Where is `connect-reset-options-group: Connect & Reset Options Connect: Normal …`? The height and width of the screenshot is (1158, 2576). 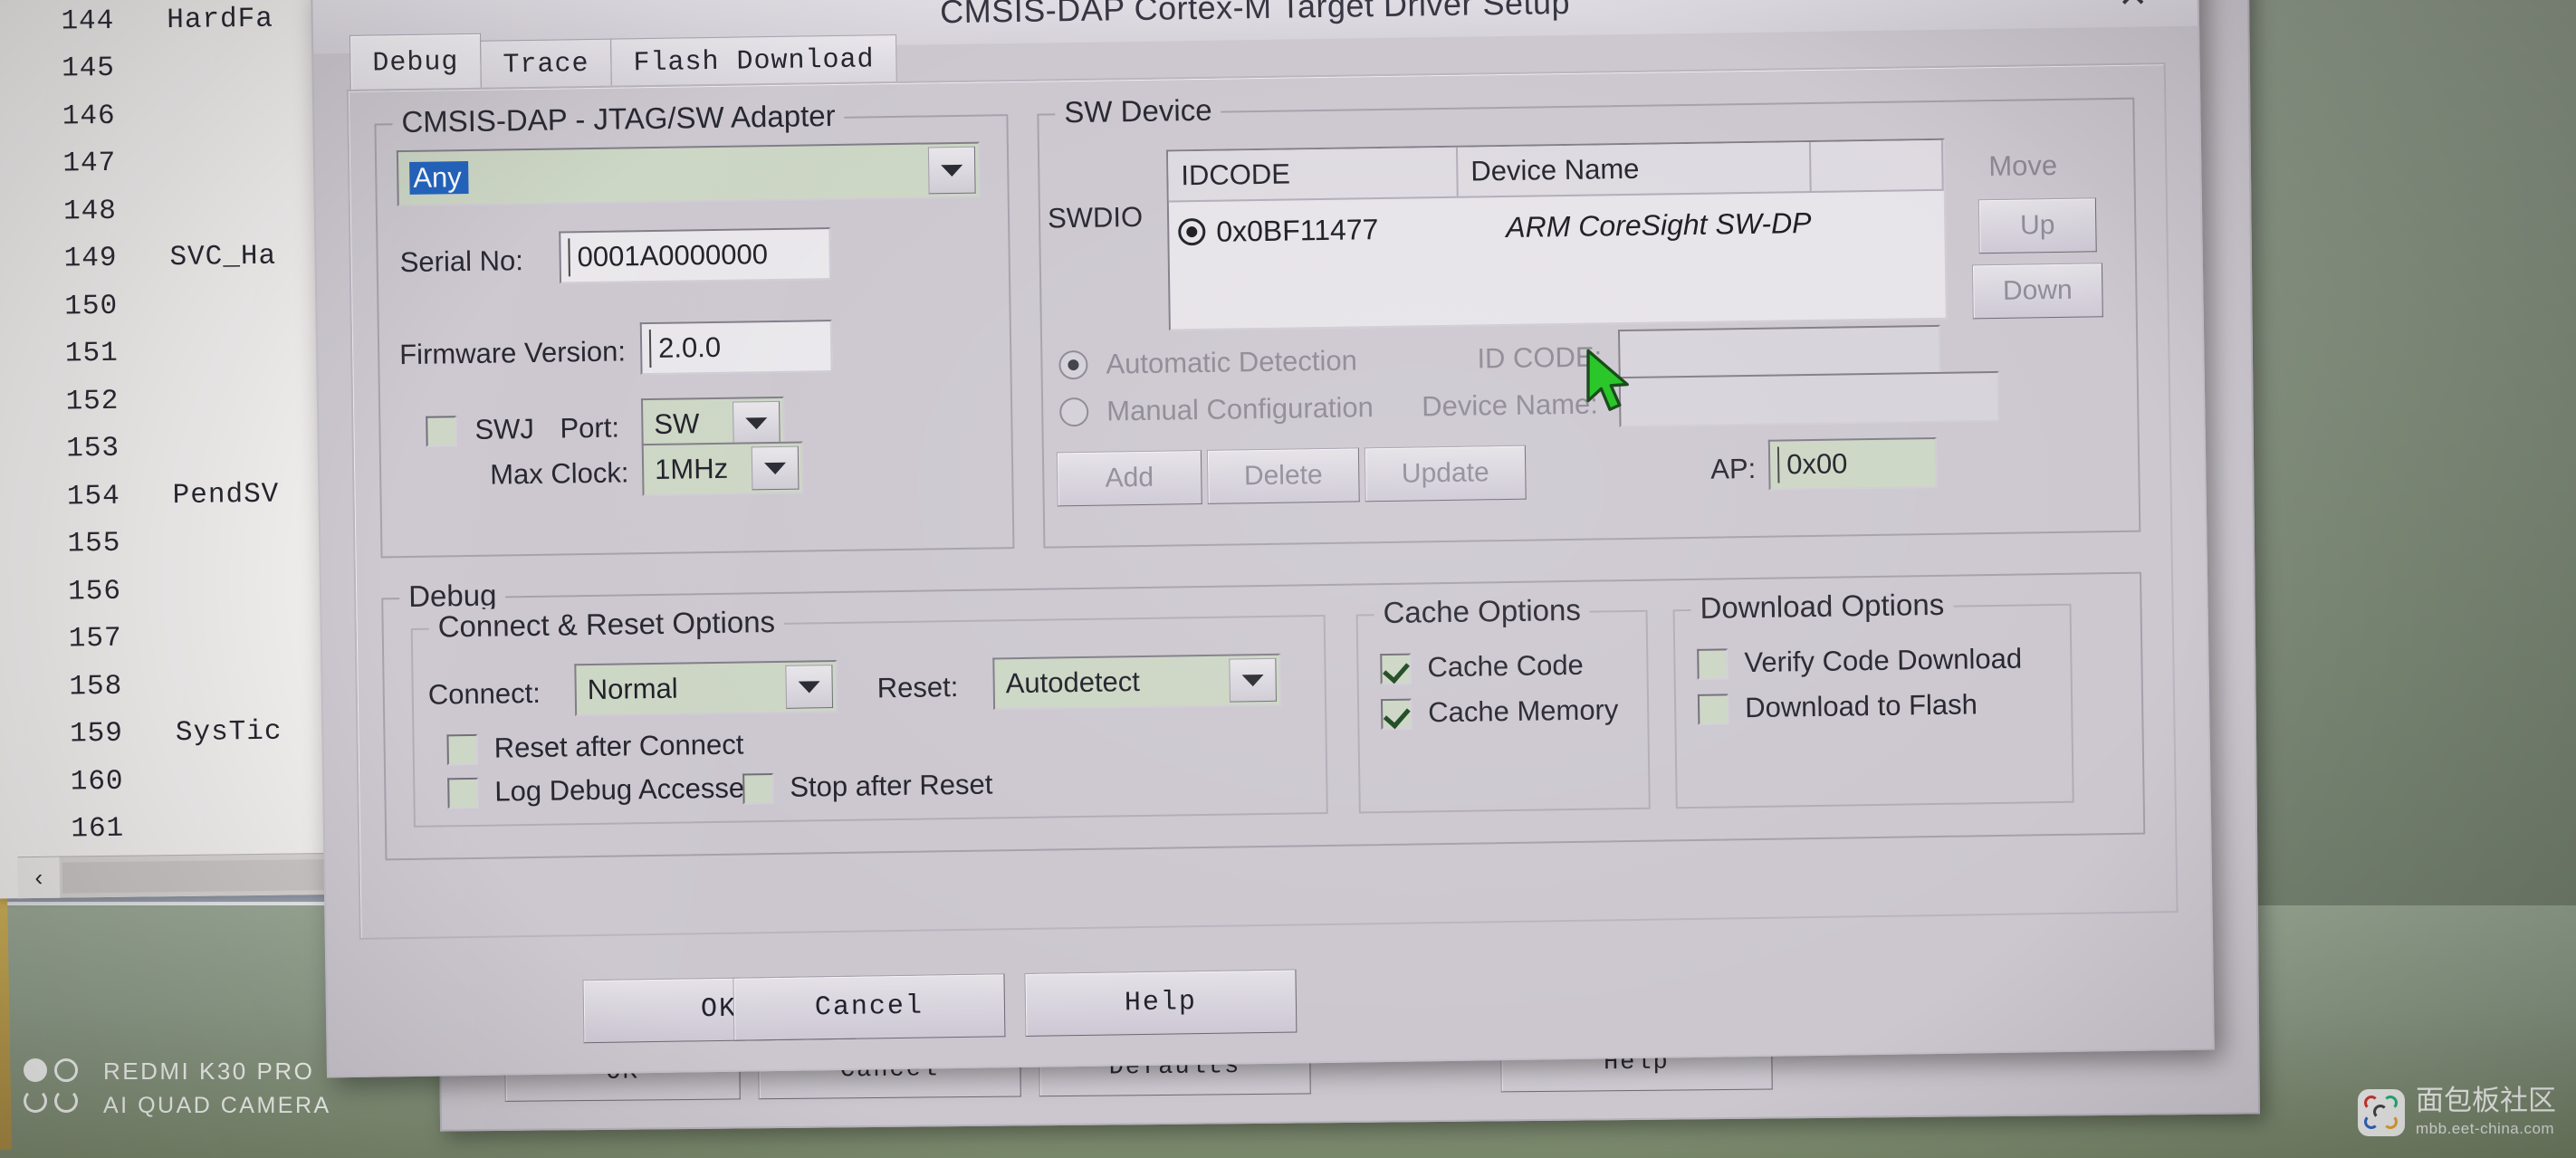
connect-reset-options-group: Connect & Reset Options Connect: Normal … is located at coordinates (869, 716).